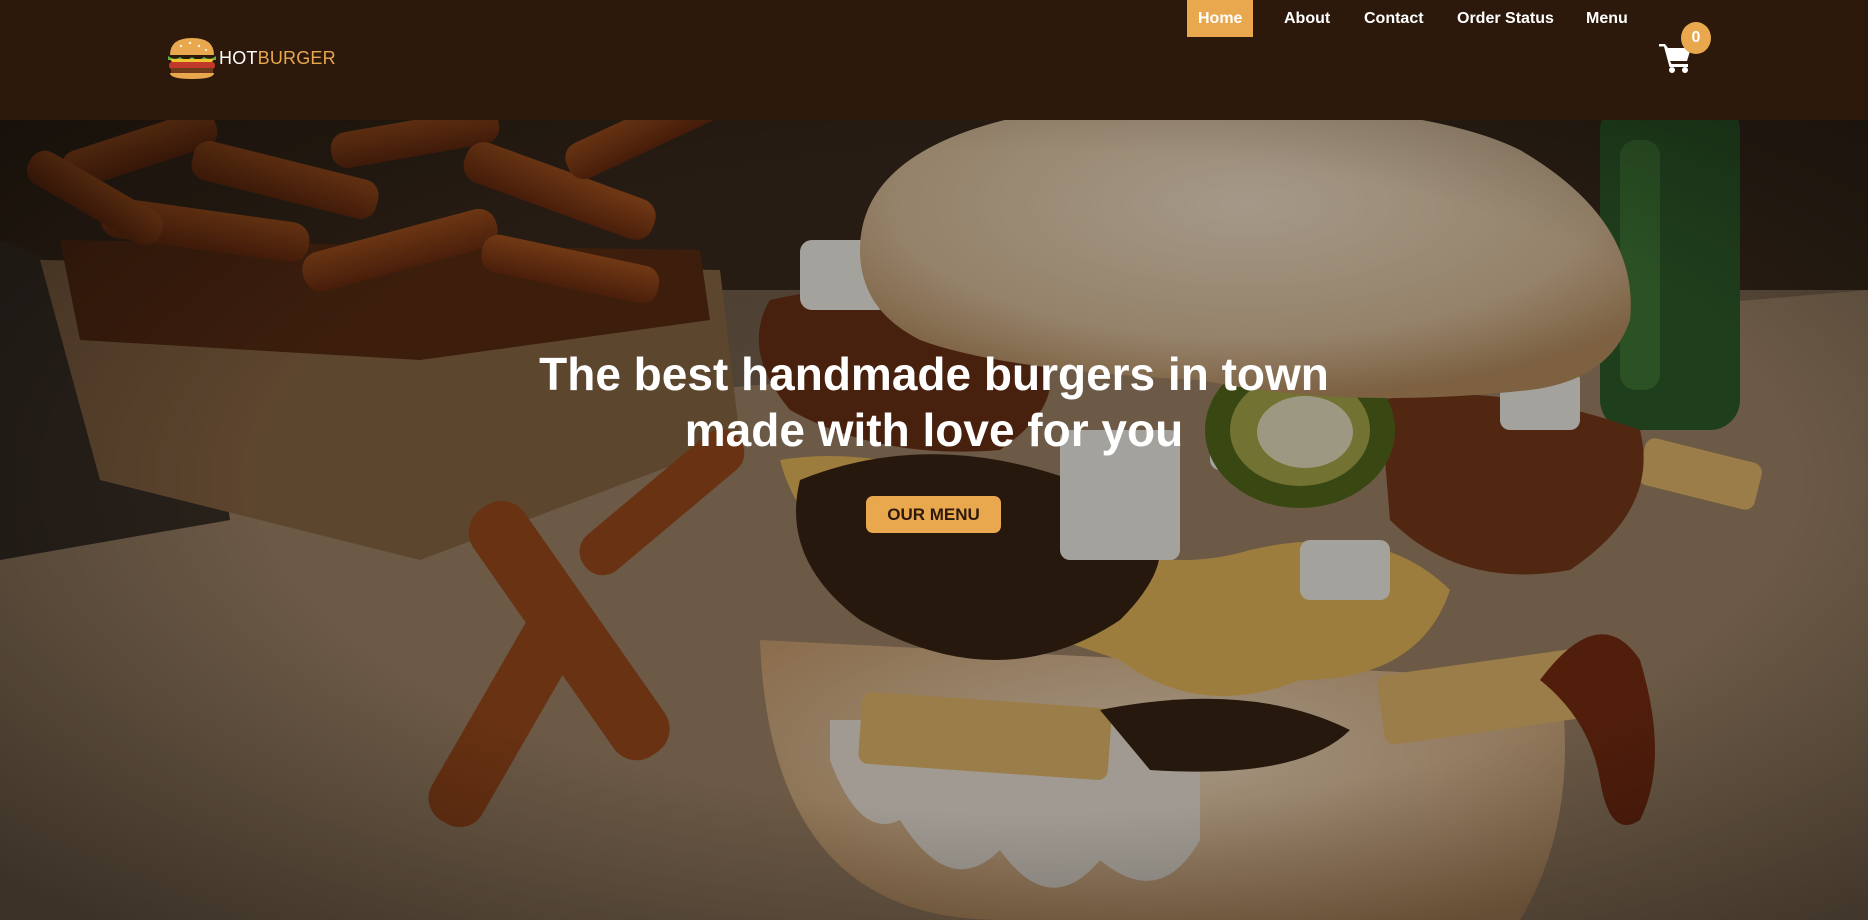 The image size is (1868, 920). Describe the element at coordinates (934, 374) in the screenshot. I see `hero-title-line1: The best handmade burgers in town` at that location.